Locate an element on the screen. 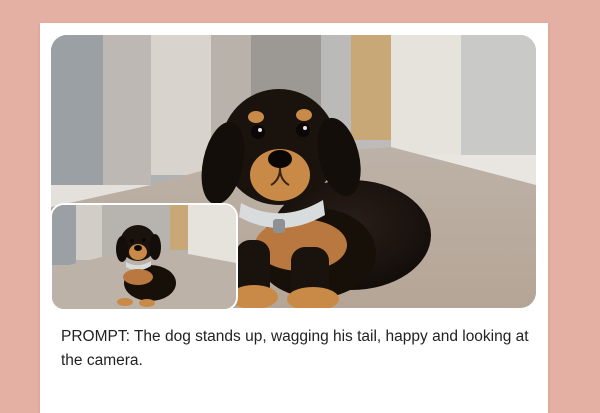  reference-image-thumbnail is located at coordinates (144, 257).